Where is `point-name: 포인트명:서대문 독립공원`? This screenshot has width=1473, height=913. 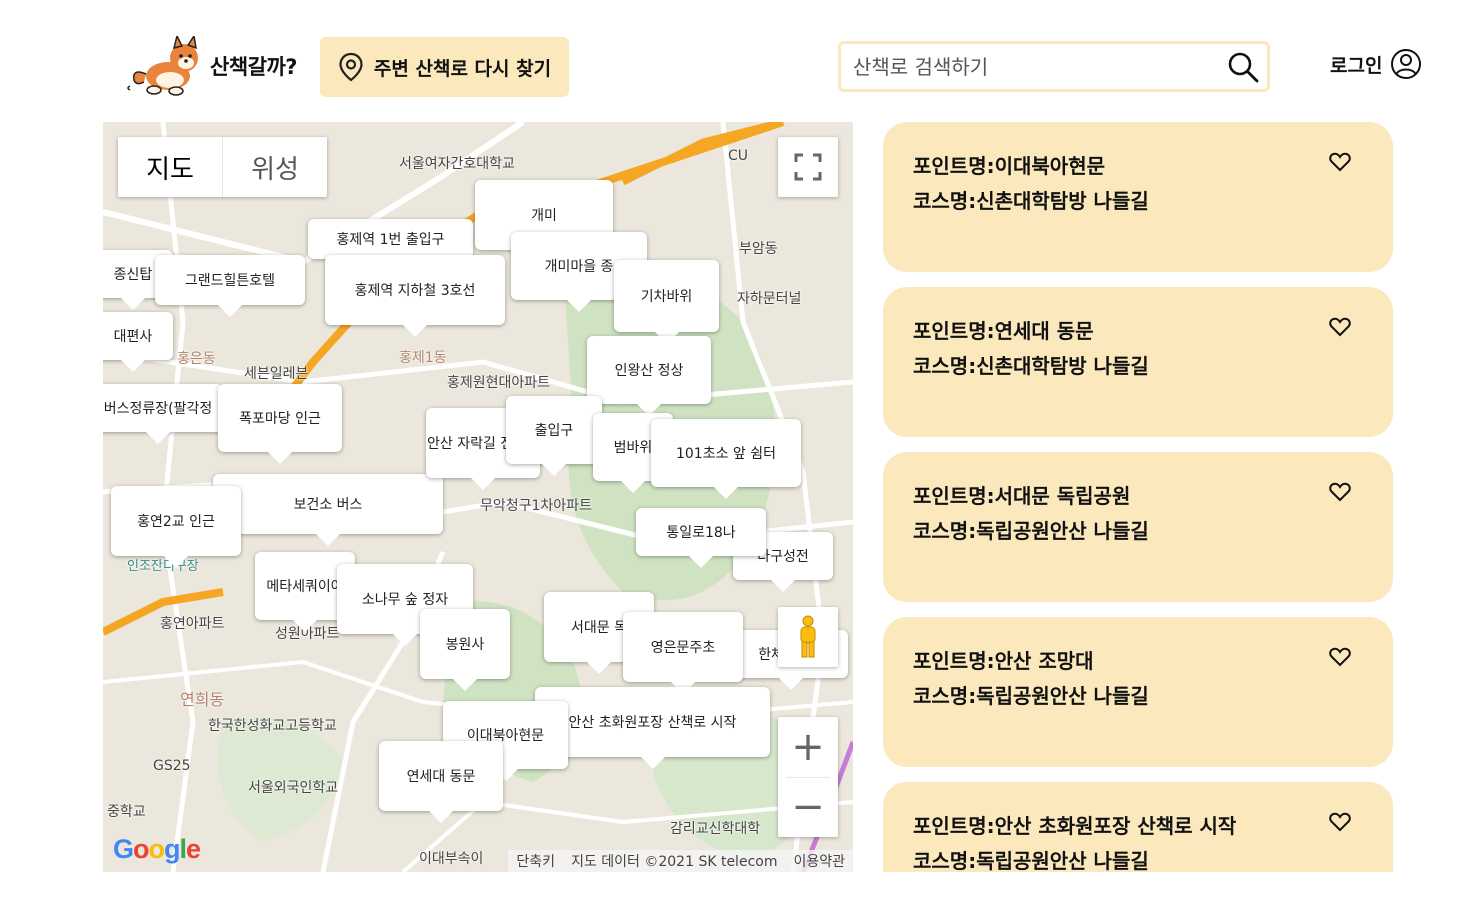
point-name: 포인트명:서대문 독립공원 is located at coordinates (1022, 496).